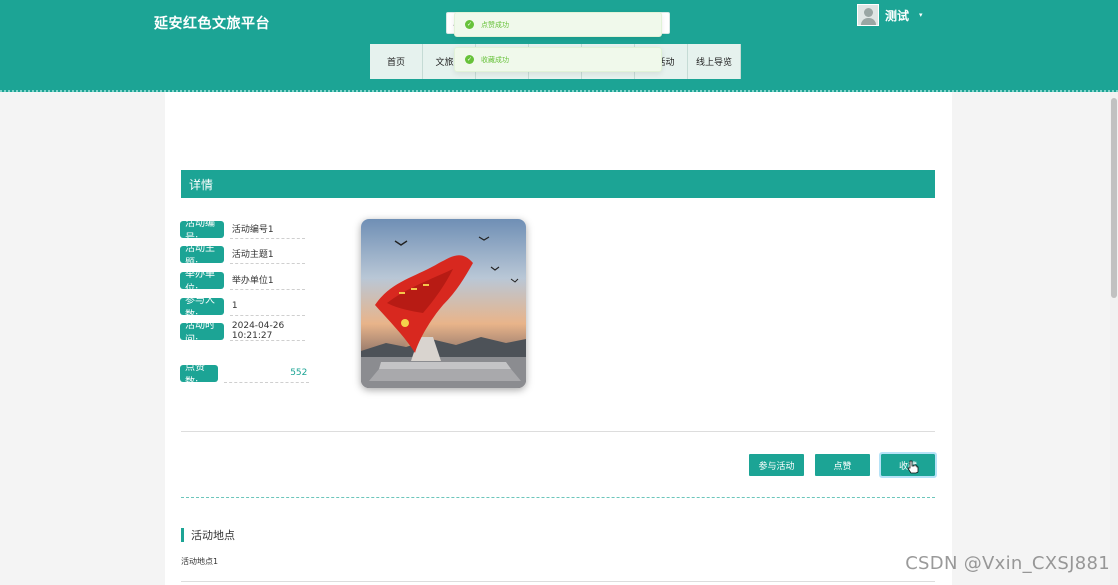 The height and width of the screenshot is (585, 1118). What do you see at coordinates (558, 24) in the screenshot?
I see `toast-like-success: ✓ 点赞成功` at bounding box center [558, 24].